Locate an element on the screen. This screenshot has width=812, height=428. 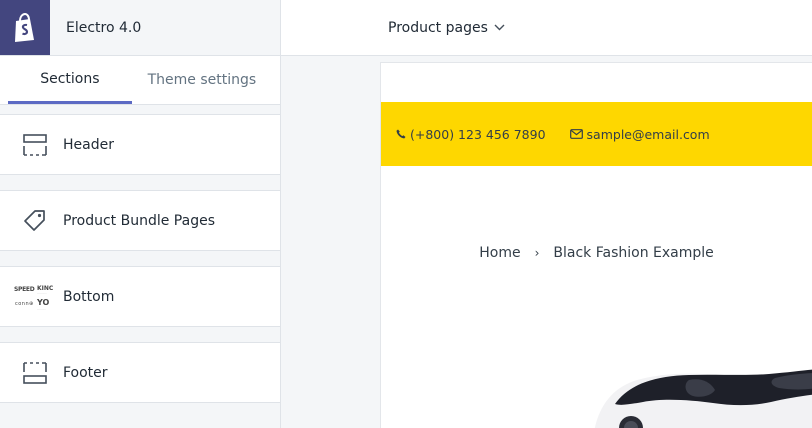
shop-name: Electro 4.0 is located at coordinates (165, 27).